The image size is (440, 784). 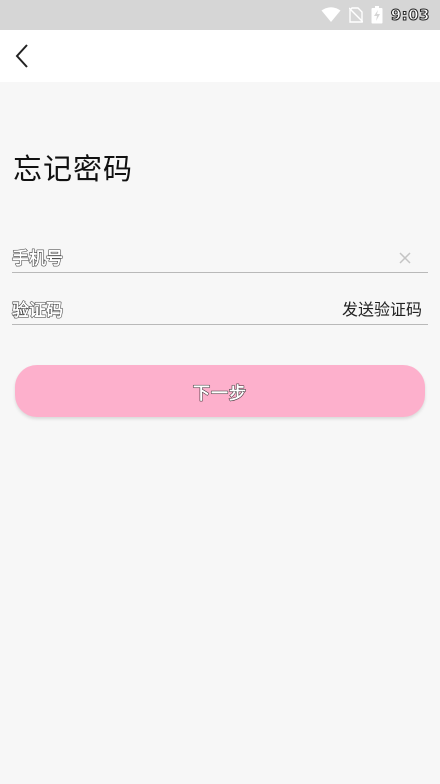 I want to click on phone-label: 手机号, so click(x=38, y=259).